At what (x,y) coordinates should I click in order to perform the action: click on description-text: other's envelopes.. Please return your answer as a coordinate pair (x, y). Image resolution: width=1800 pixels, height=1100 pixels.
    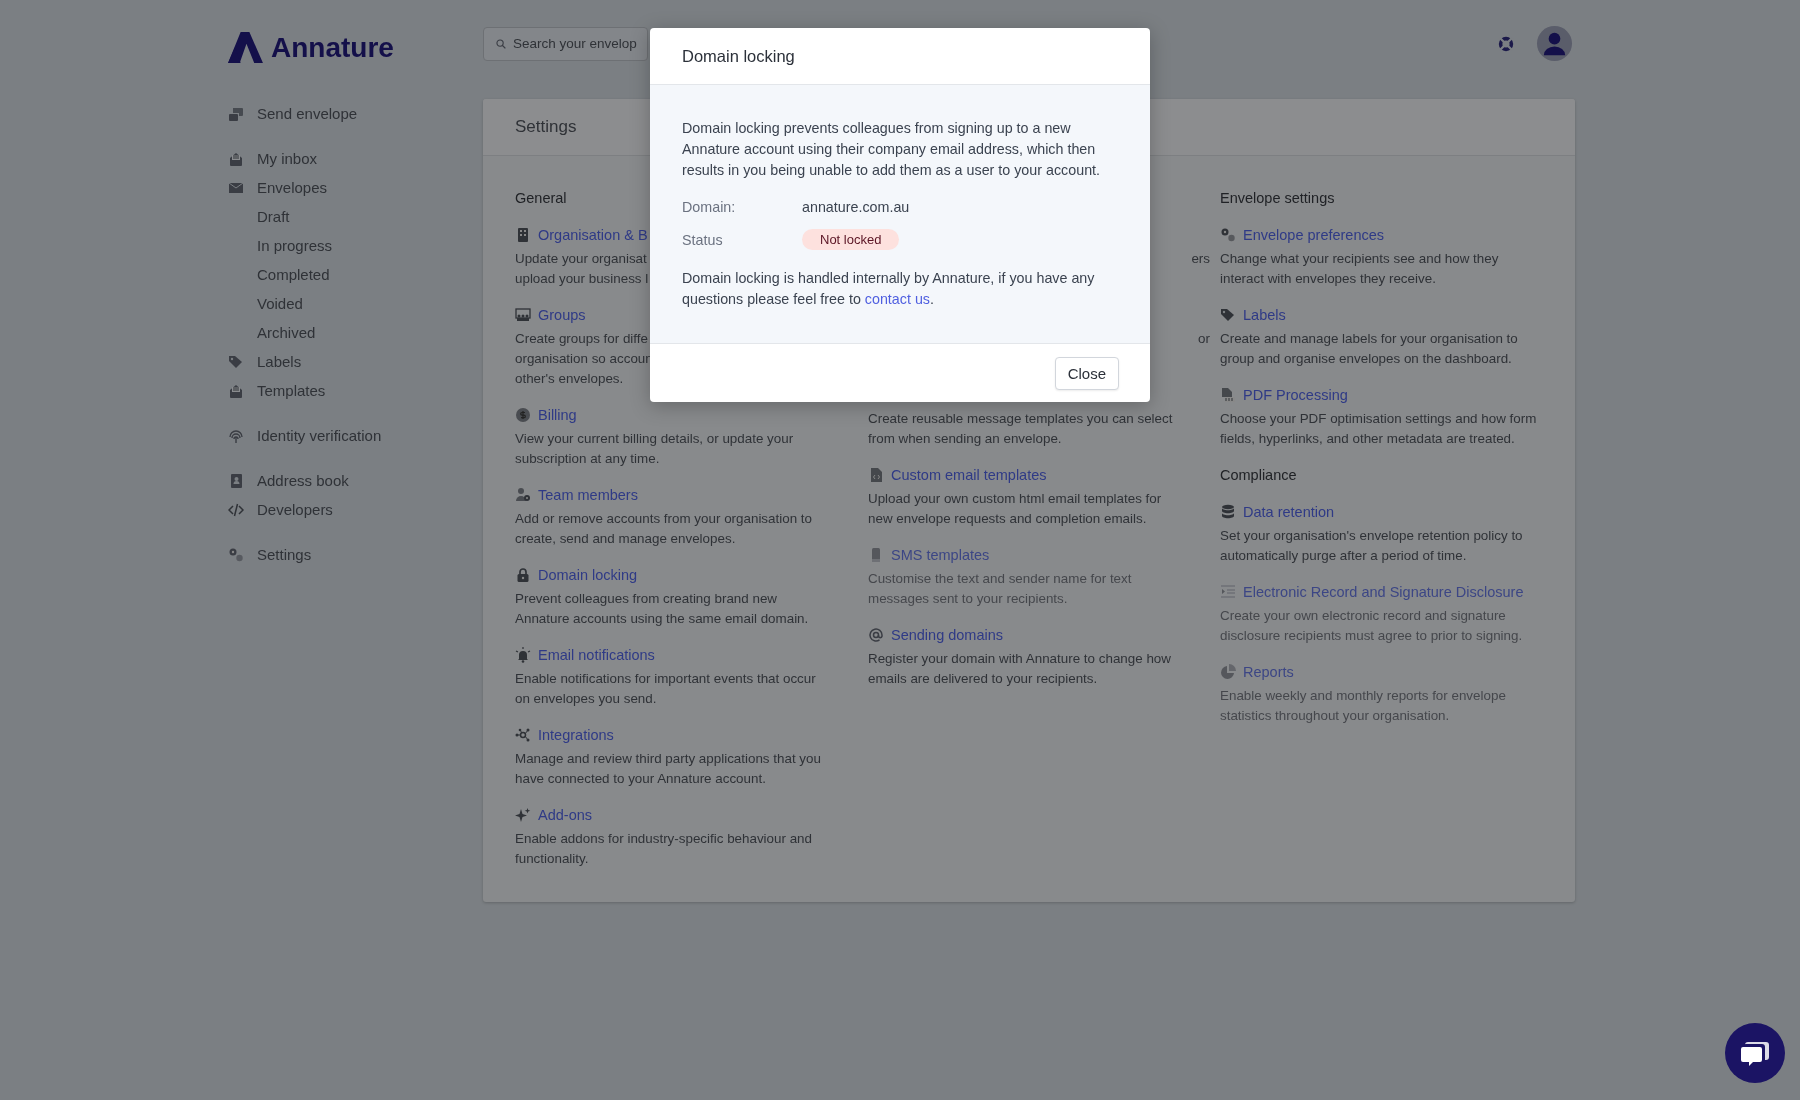
    Looking at the image, I should click on (569, 379).